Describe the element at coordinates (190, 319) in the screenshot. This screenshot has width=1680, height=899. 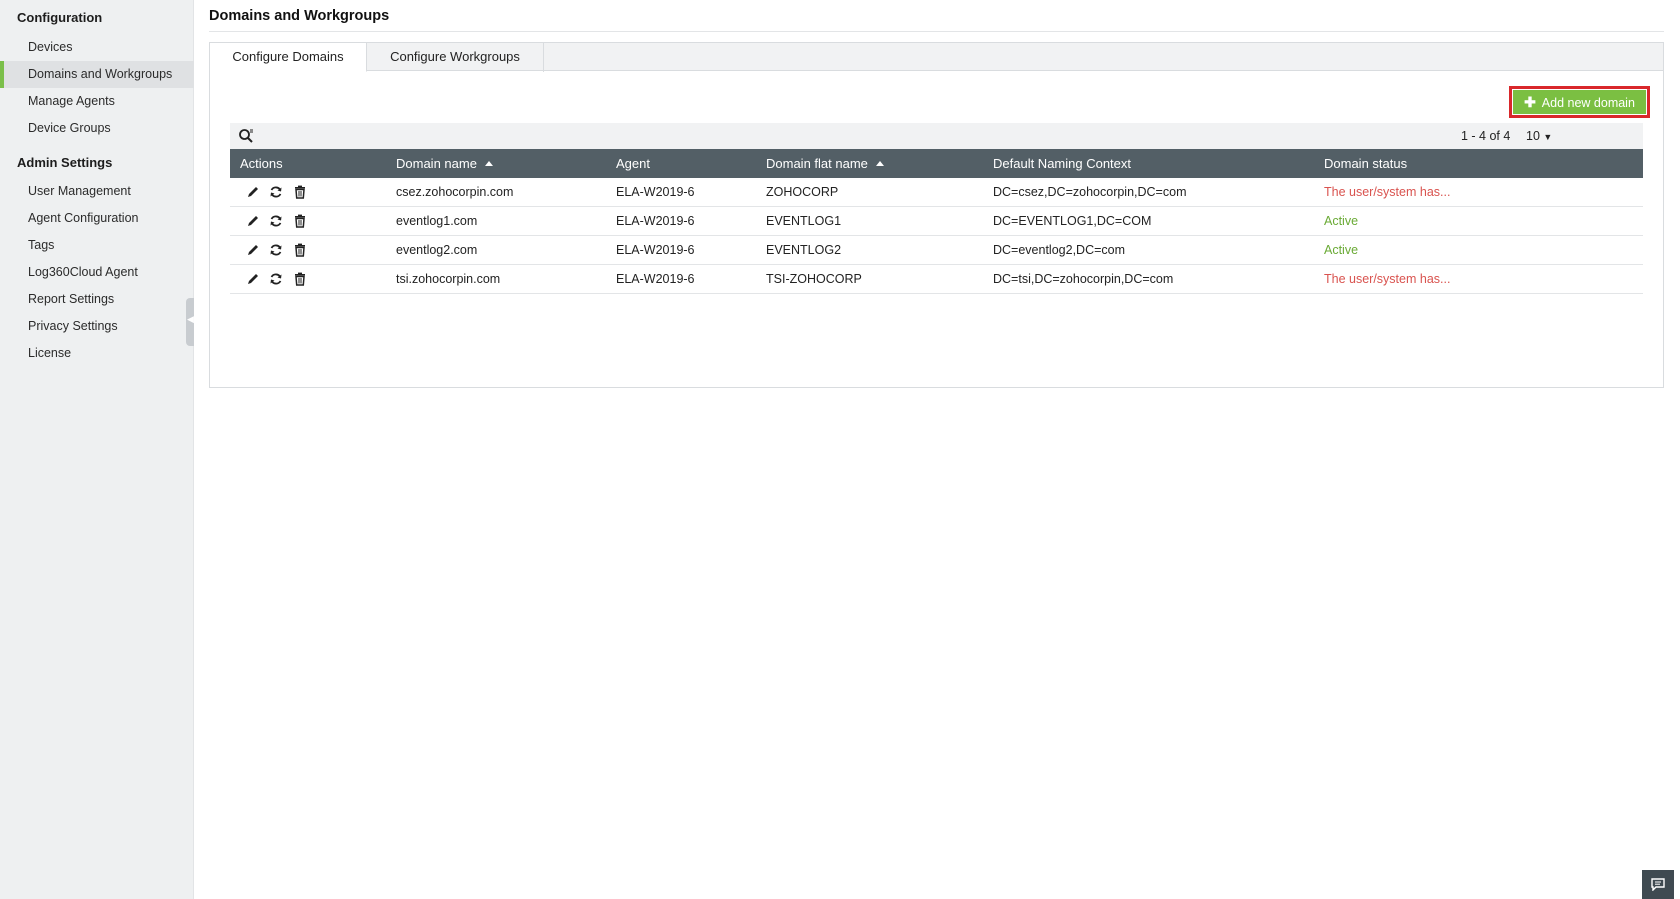
I see `chevron-left-icon: ◀` at that location.